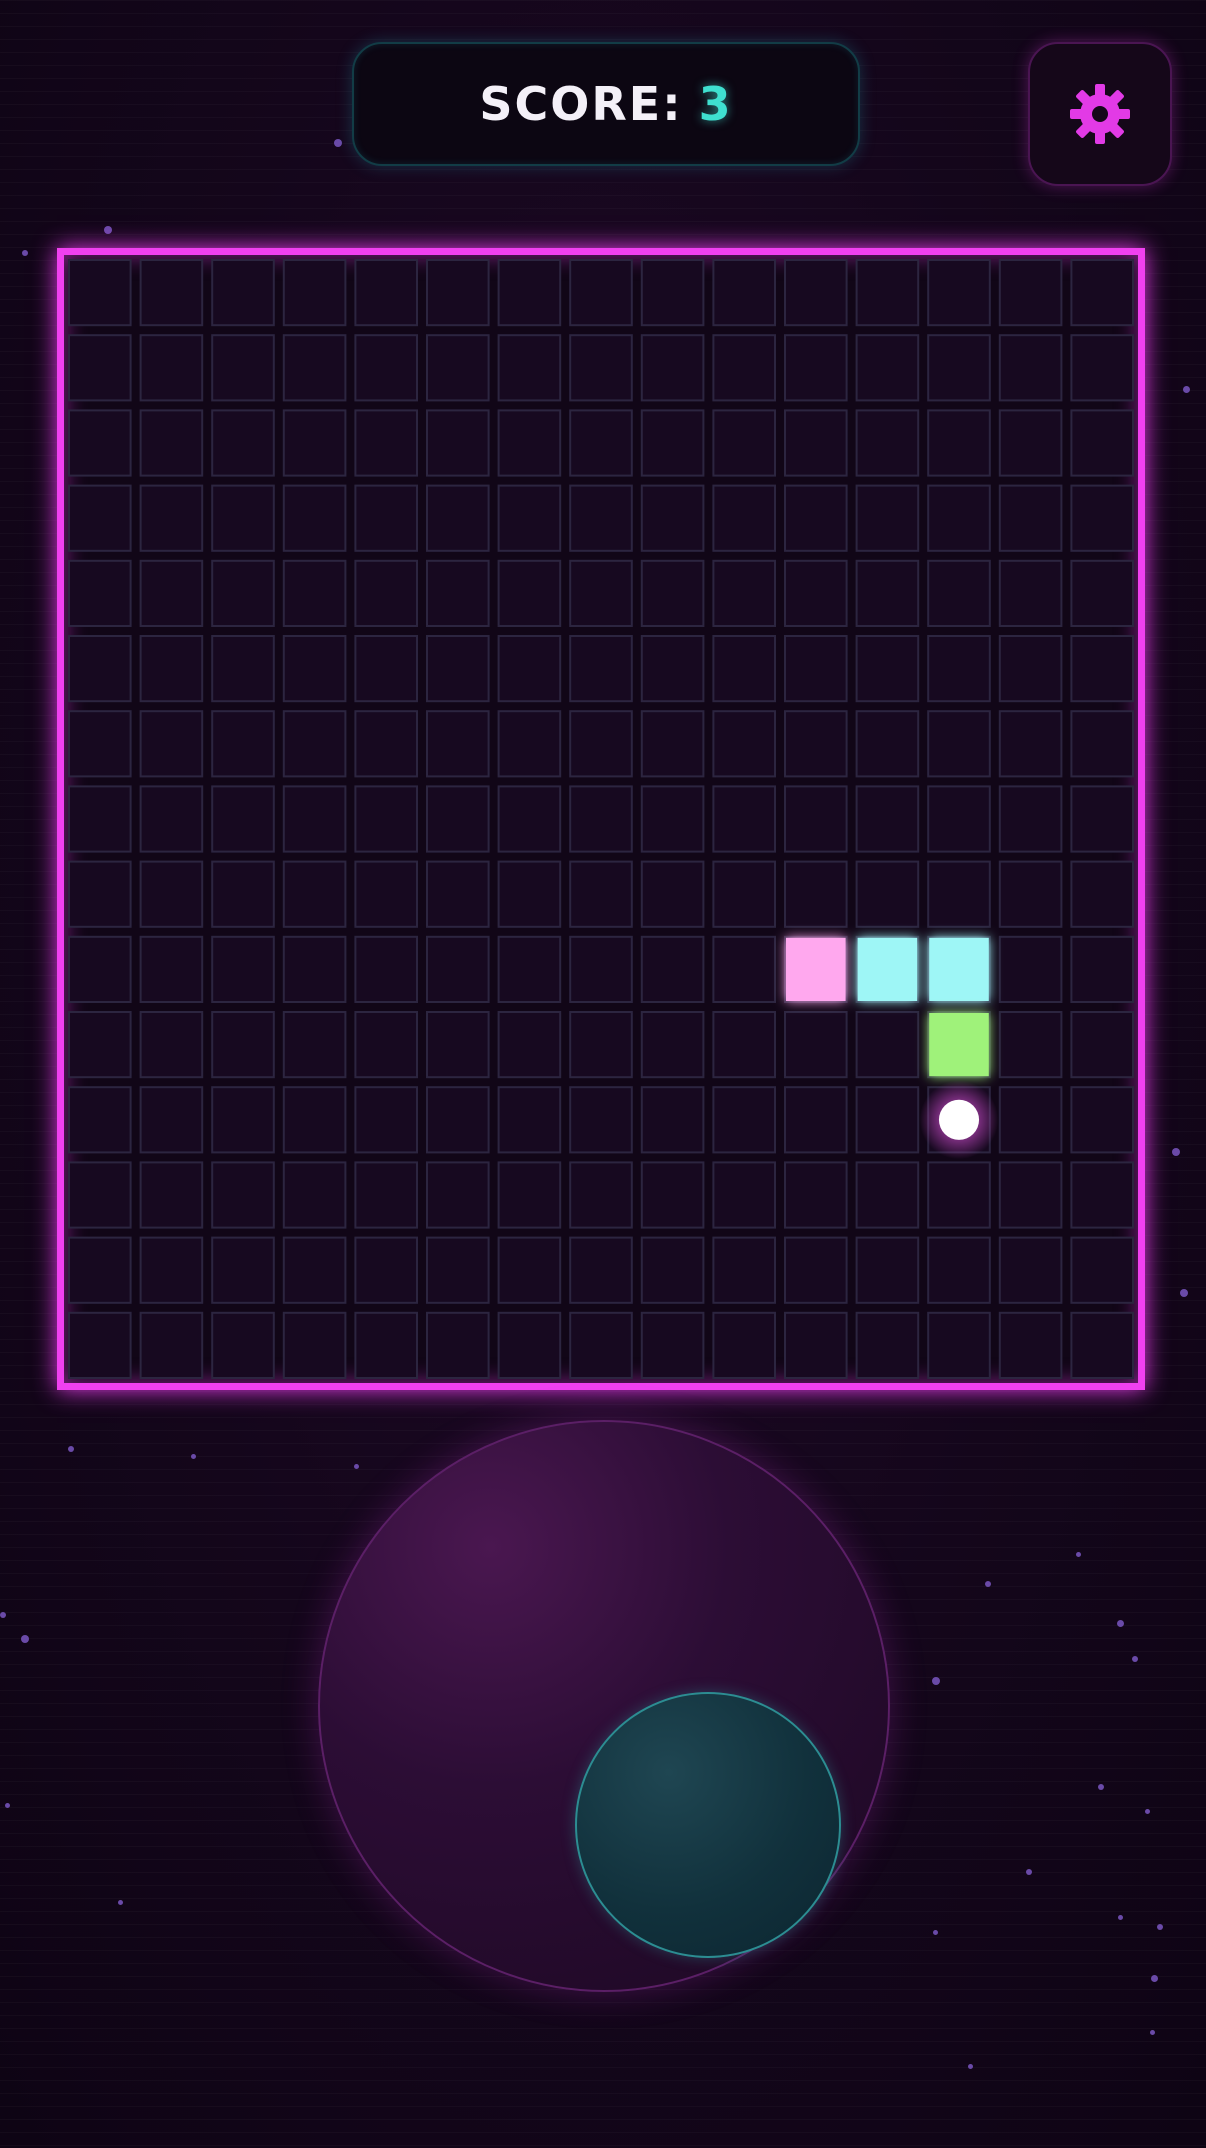 The image size is (1206, 2148). Describe the element at coordinates (708, 1825) in the screenshot. I see `joystick-knob` at that location.